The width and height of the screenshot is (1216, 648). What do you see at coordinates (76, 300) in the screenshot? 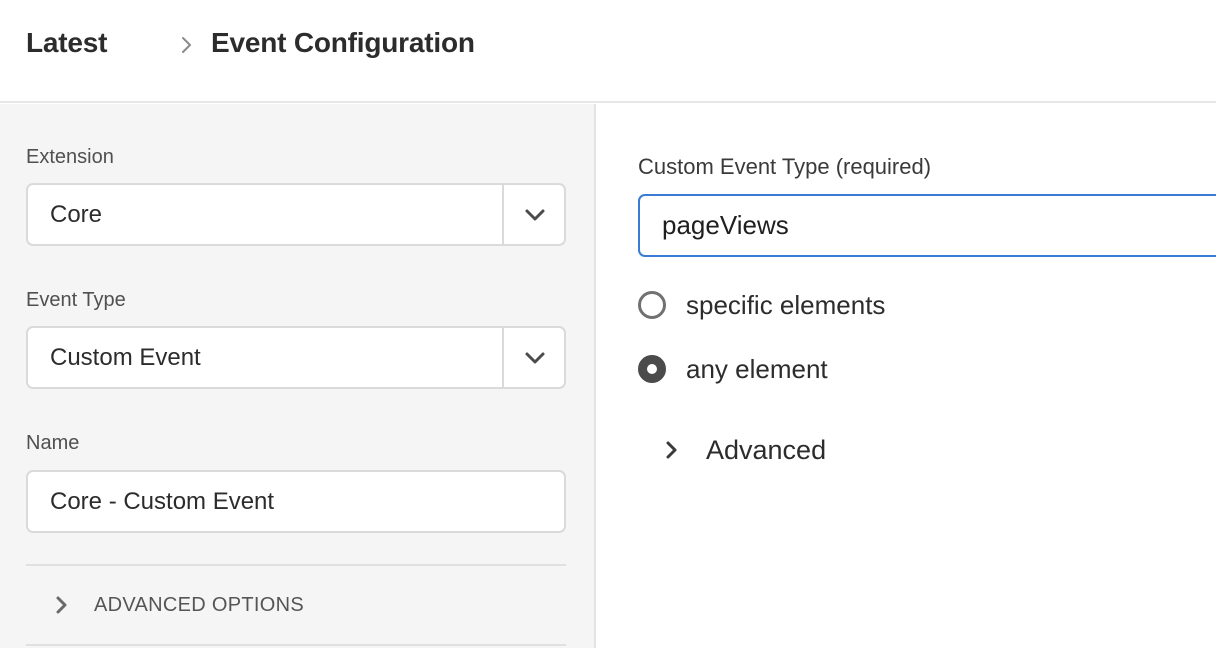
I see `event-type-label: Event Type` at bounding box center [76, 300].